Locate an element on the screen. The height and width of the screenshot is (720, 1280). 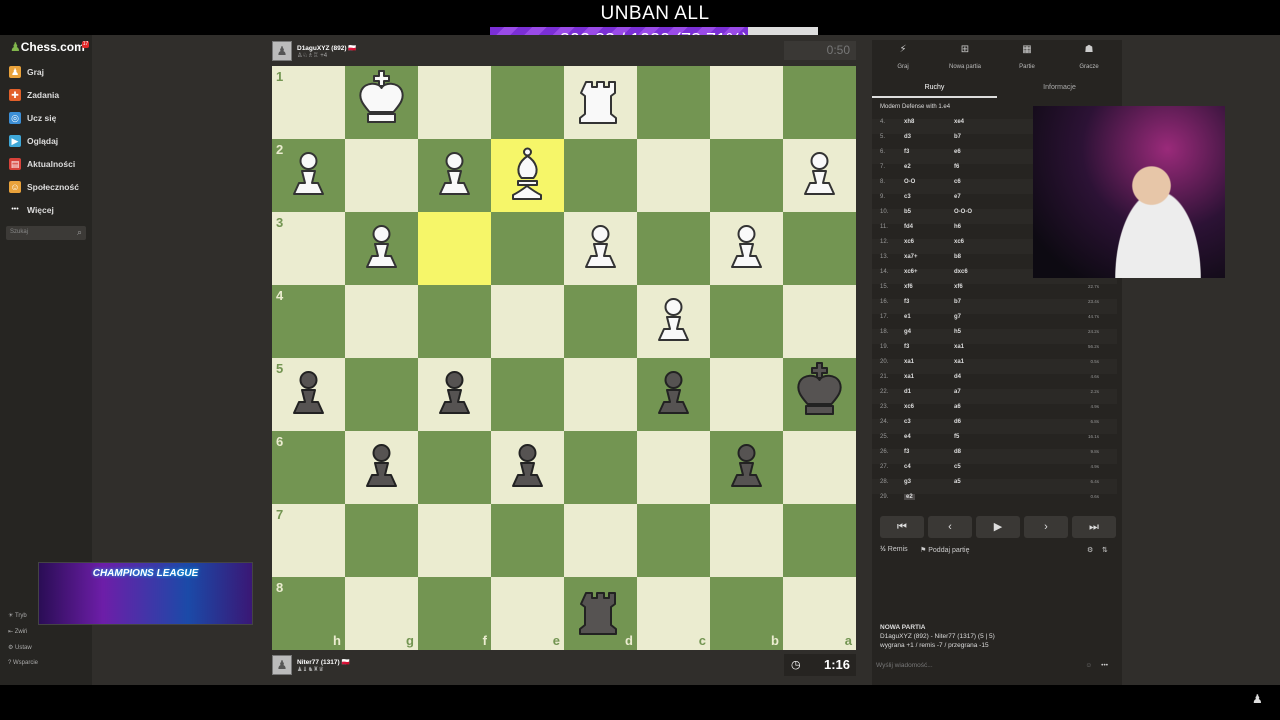
move-row: 29. e2 0.6s is located at coordinates (994, 501).